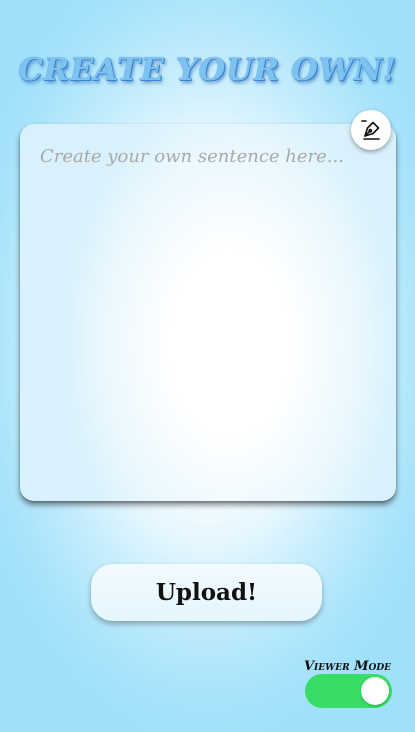  Describe the element at coordinates (348, 691) in the screenshot. I see `viewer-mode-toggle` at that location.